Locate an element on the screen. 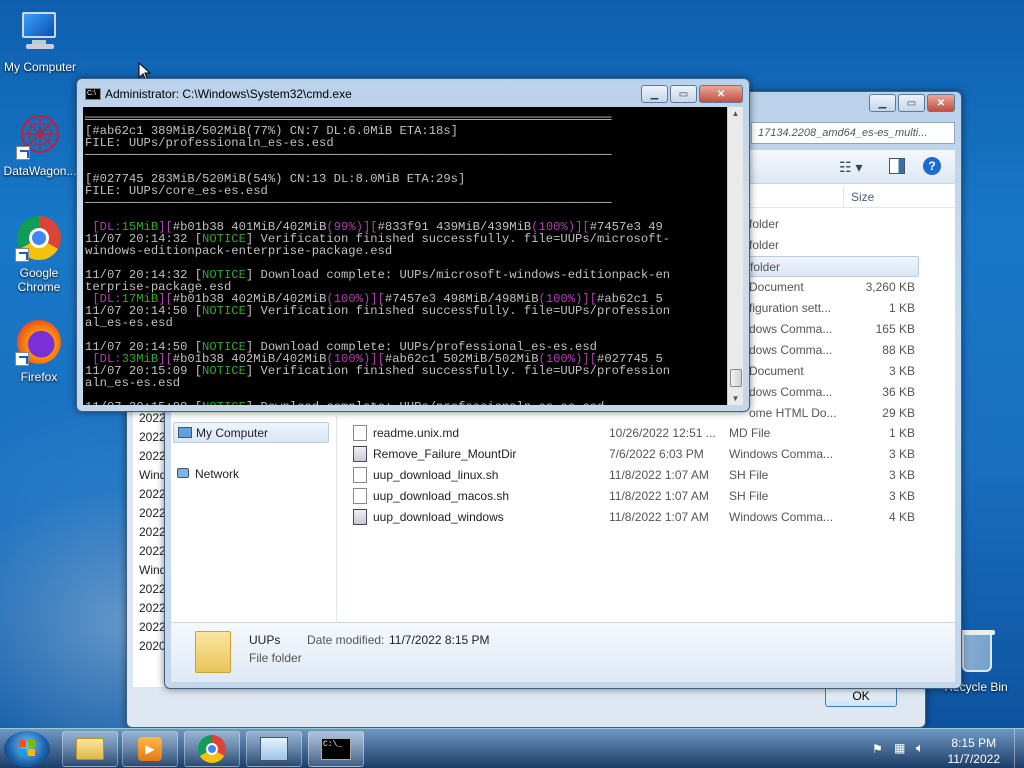  views-icon: ☷ ▾ is located at coordinates (850, 167).